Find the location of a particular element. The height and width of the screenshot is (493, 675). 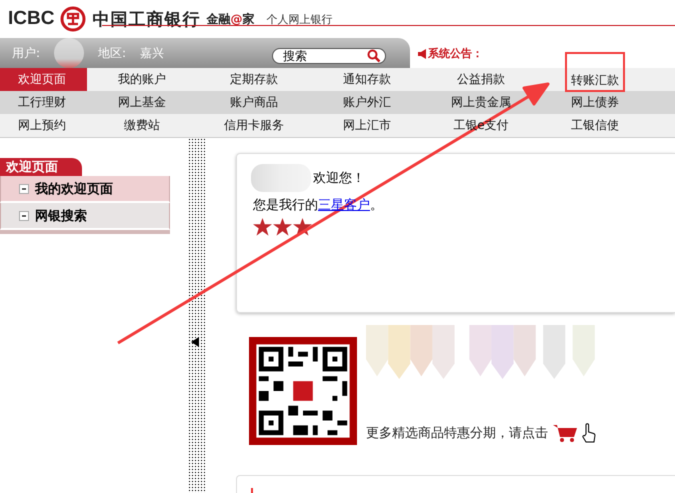

nav-tab: 工银信使 is located at coordinates (595, 125).